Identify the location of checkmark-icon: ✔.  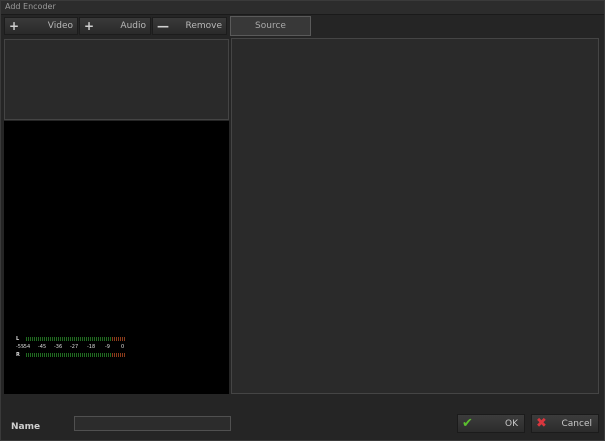
(467, 423).